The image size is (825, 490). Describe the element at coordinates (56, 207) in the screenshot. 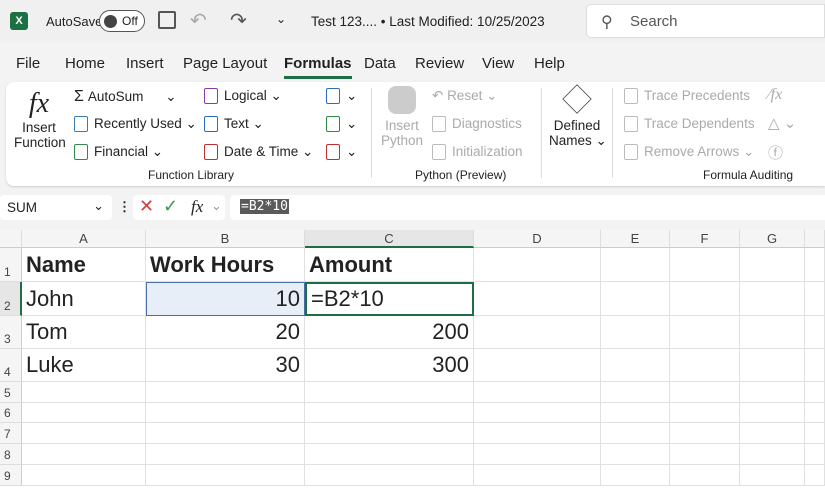

I see `name-box: SUM ⌄` at that location.